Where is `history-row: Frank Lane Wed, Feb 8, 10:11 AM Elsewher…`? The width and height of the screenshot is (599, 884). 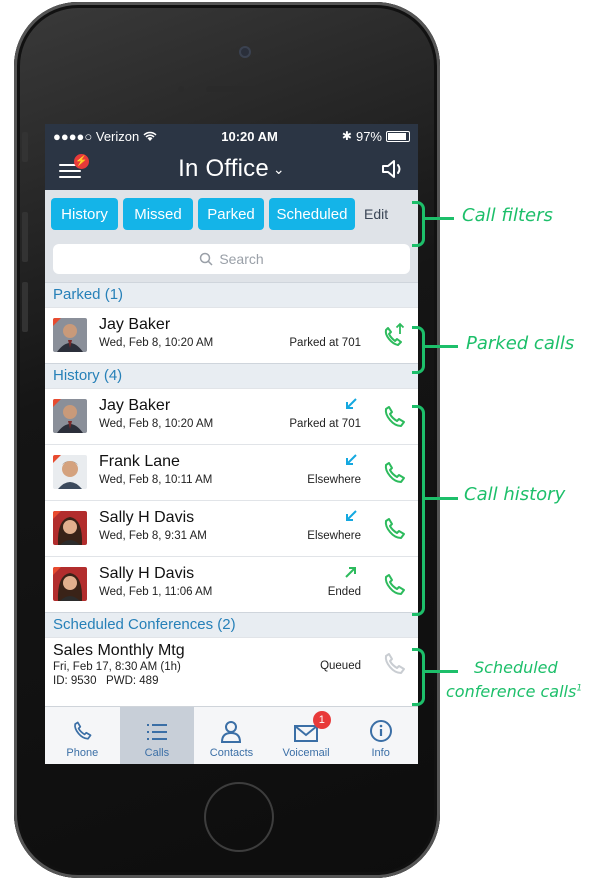 history-row: Frank Lane Wed, Feb 8, 10:11 AM Elsewher… is located at coordinates (231, 472).